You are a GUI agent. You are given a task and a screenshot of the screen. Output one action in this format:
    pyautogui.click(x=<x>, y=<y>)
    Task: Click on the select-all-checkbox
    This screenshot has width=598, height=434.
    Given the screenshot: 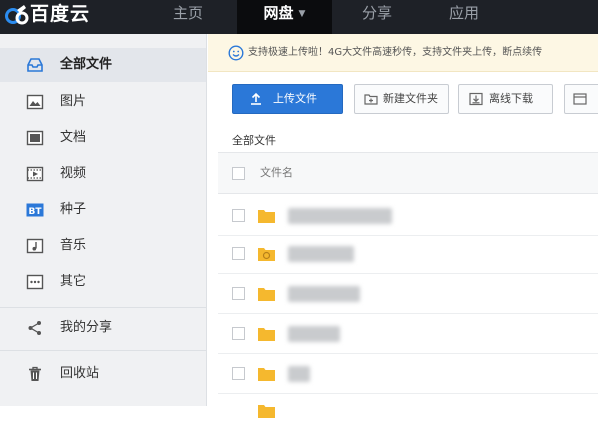 What is the action you would take?
    pyautogui.click(x=238, y=173)
    